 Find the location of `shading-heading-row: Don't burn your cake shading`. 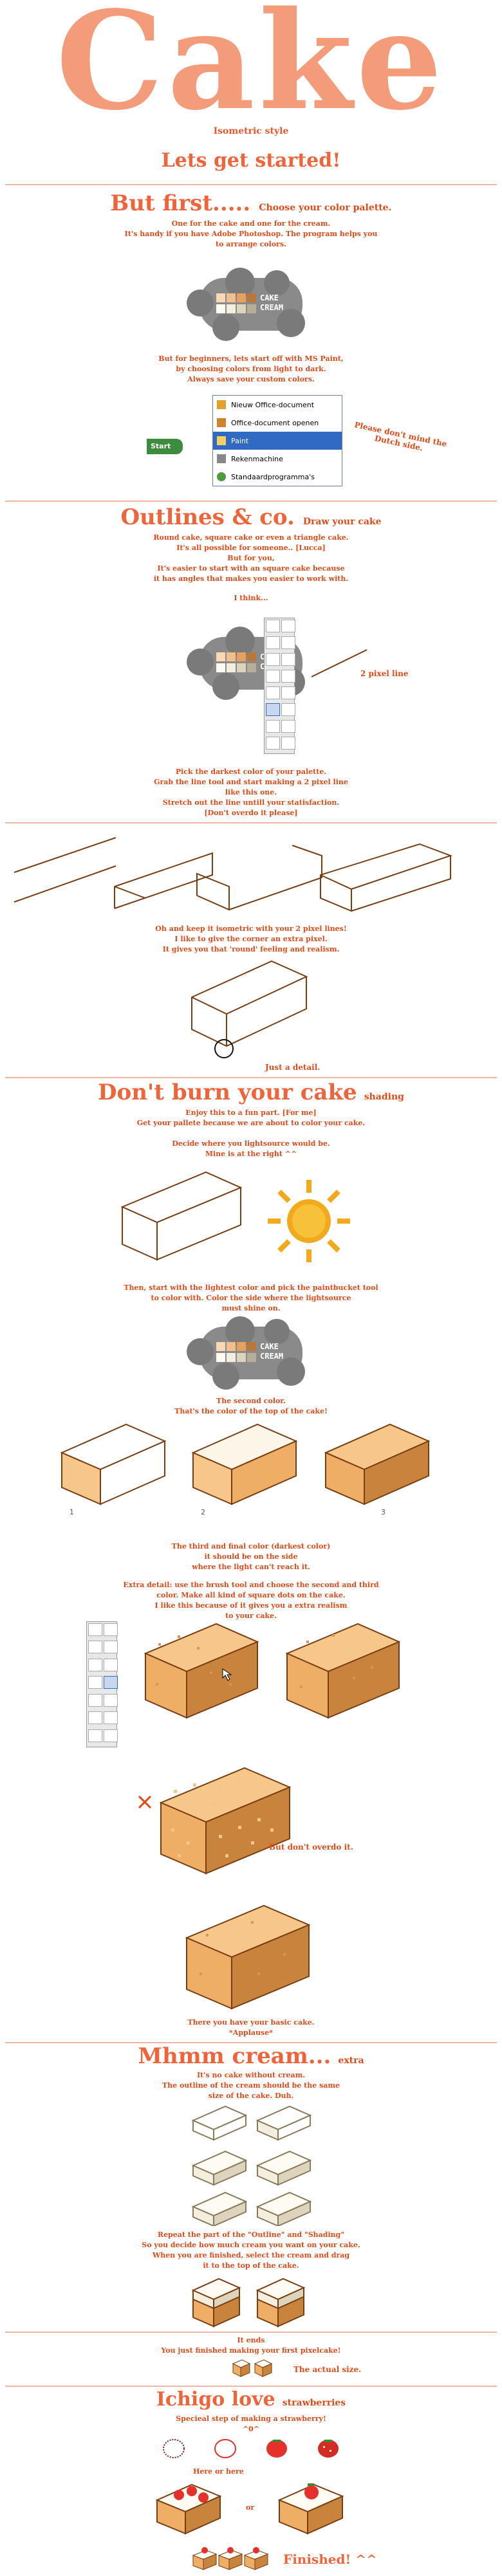

shading-heading-row: Don't burn your cake shading is located at coordinates (251, 1092).